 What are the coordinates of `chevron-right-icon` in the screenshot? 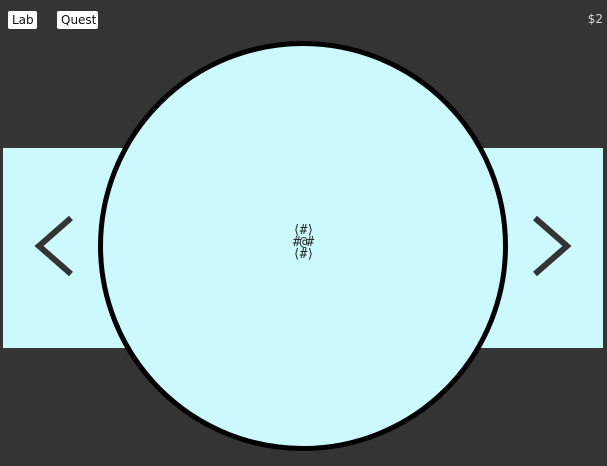 It's located at (553, 246).